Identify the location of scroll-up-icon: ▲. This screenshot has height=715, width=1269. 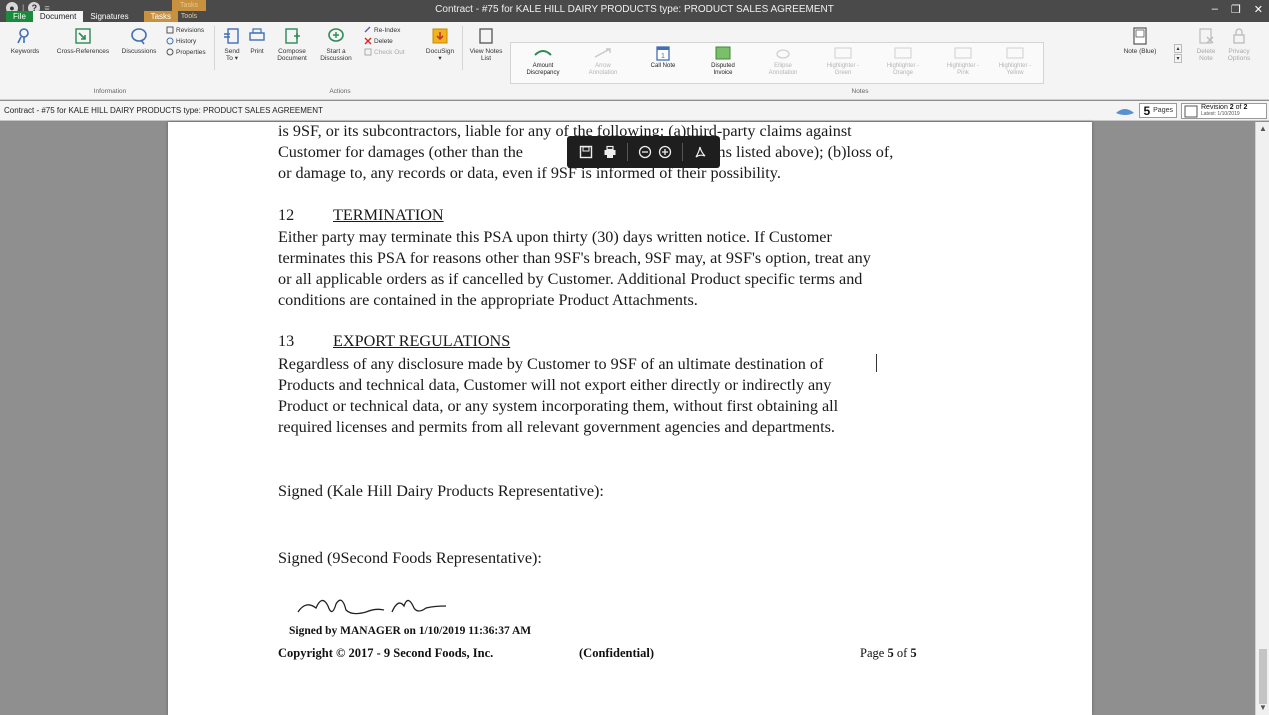
(1262, 129).